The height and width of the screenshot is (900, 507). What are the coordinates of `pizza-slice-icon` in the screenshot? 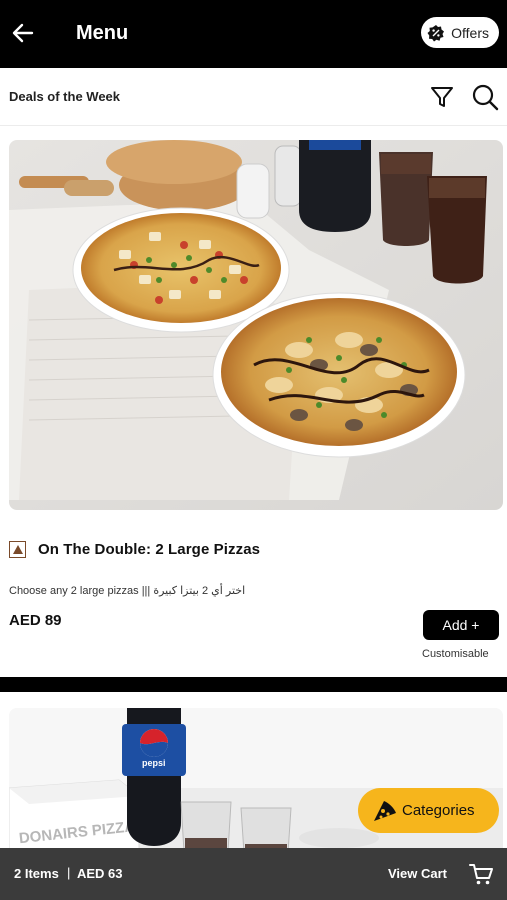 It's located at (385, 810).